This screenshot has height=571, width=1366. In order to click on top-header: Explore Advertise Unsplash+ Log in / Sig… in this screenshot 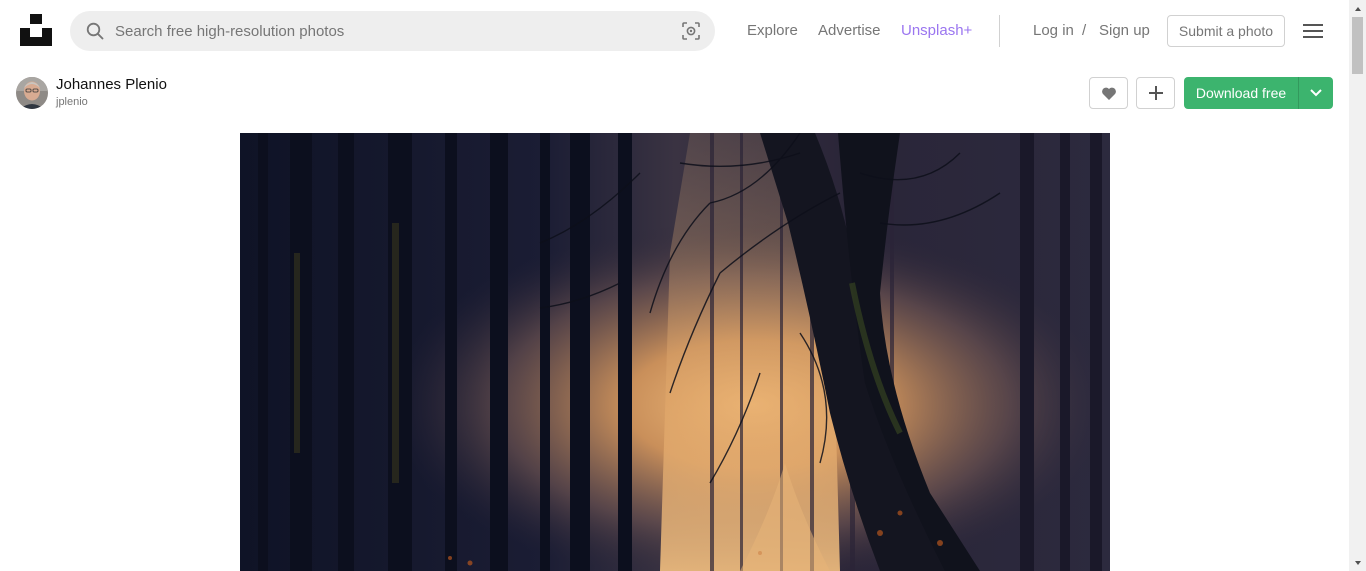, I will do `click(674, 31)`.